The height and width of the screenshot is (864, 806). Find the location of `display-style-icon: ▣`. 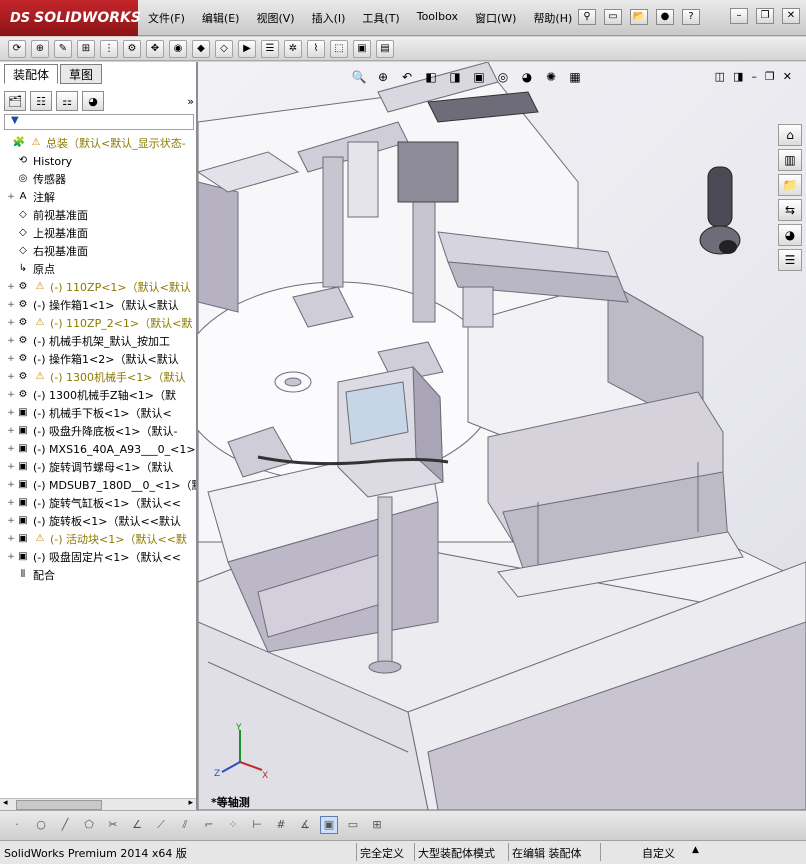

display-style-icon: ▣ is located at coordinates (479, 77).